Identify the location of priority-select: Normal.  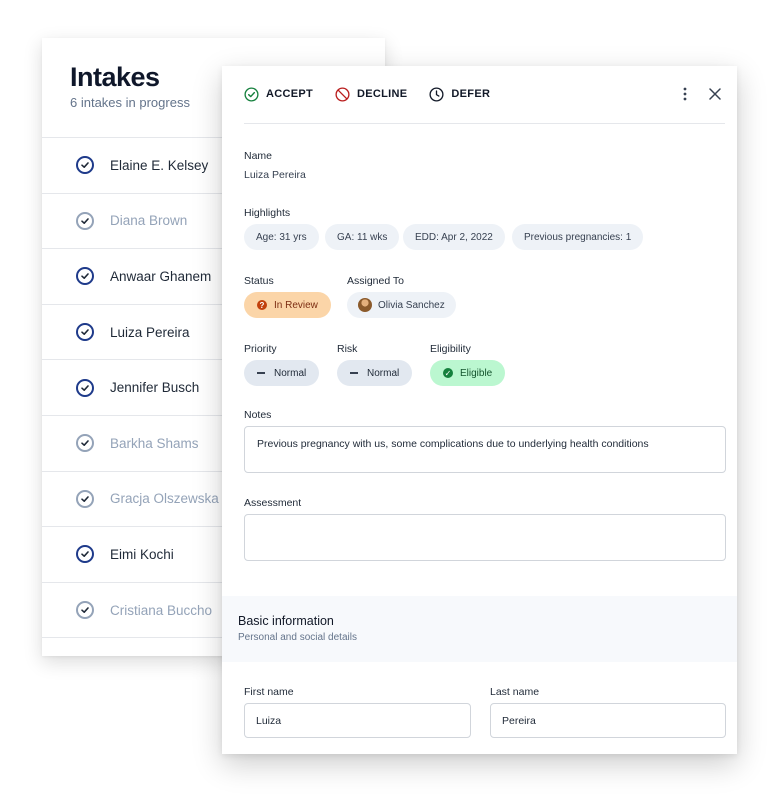
(282, 373).